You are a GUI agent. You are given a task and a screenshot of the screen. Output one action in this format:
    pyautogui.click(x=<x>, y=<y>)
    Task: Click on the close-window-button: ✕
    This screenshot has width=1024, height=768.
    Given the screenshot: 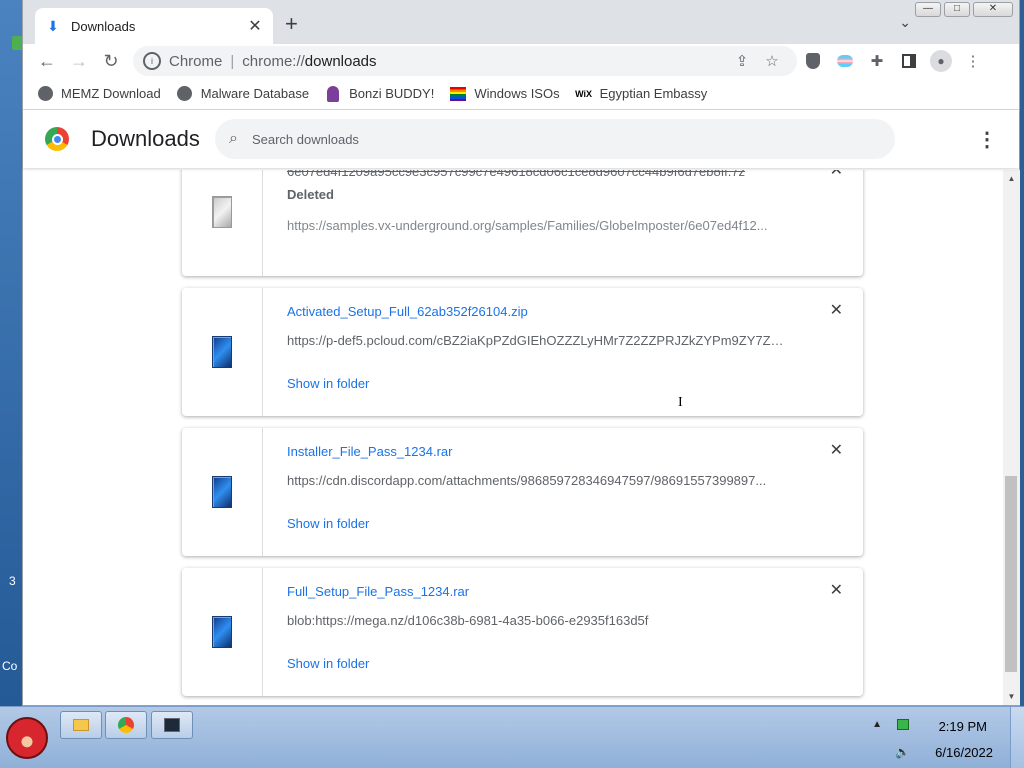 What is the action you would take?
    pyautogui.click(x=993, y=9)
    